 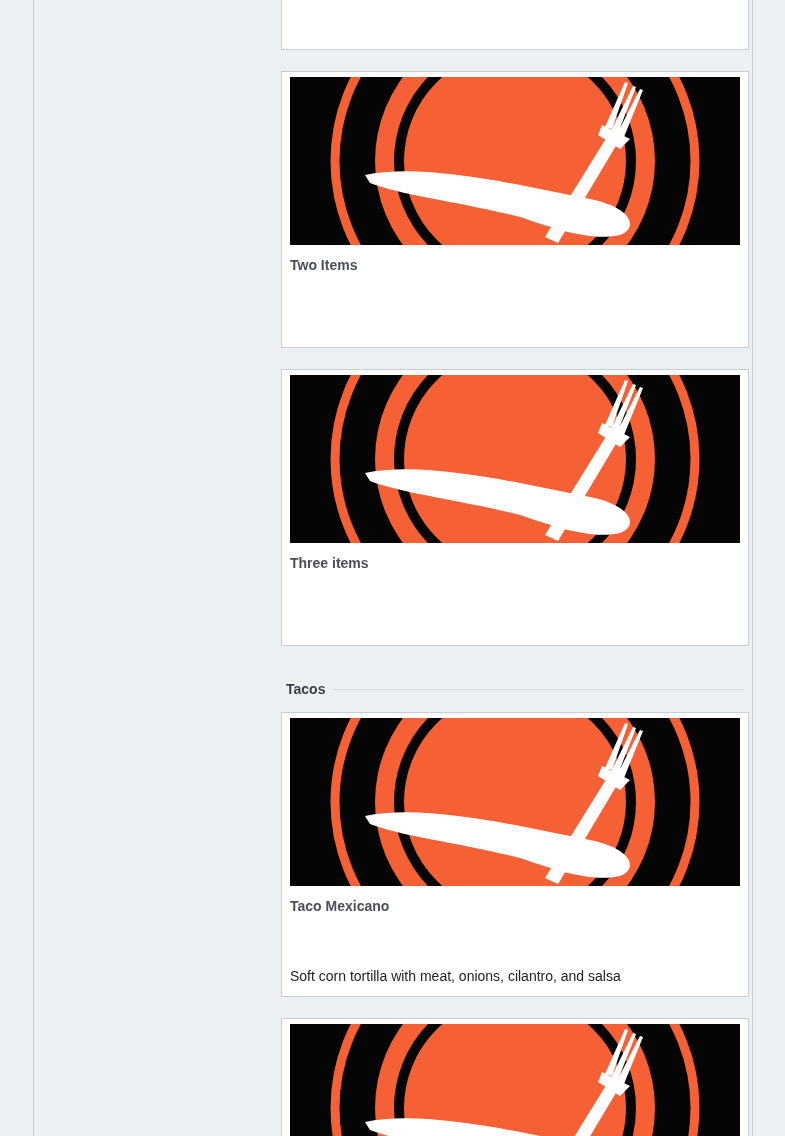 I want to click on menu-item-card: Two Items, so click(x=515, y=209).